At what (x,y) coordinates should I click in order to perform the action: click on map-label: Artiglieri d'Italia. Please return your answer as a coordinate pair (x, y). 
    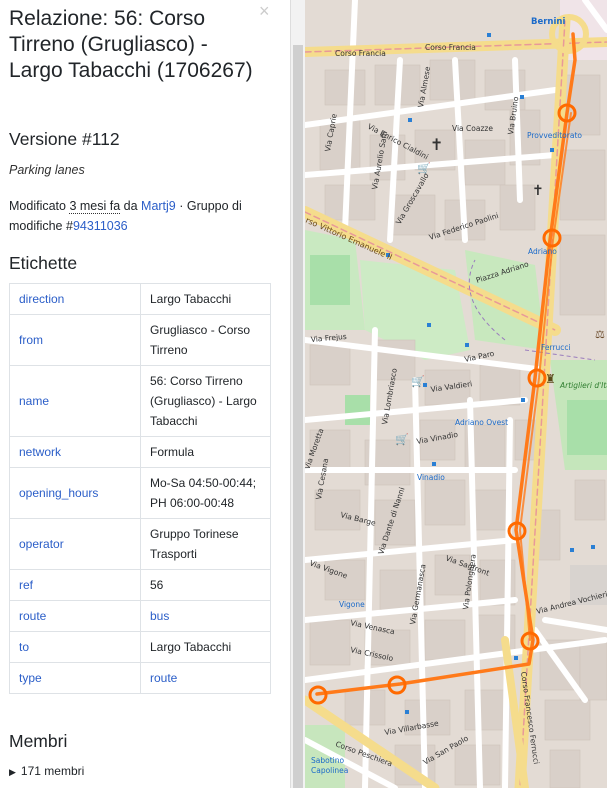
    Looking at the image, I should click on (583, 385).